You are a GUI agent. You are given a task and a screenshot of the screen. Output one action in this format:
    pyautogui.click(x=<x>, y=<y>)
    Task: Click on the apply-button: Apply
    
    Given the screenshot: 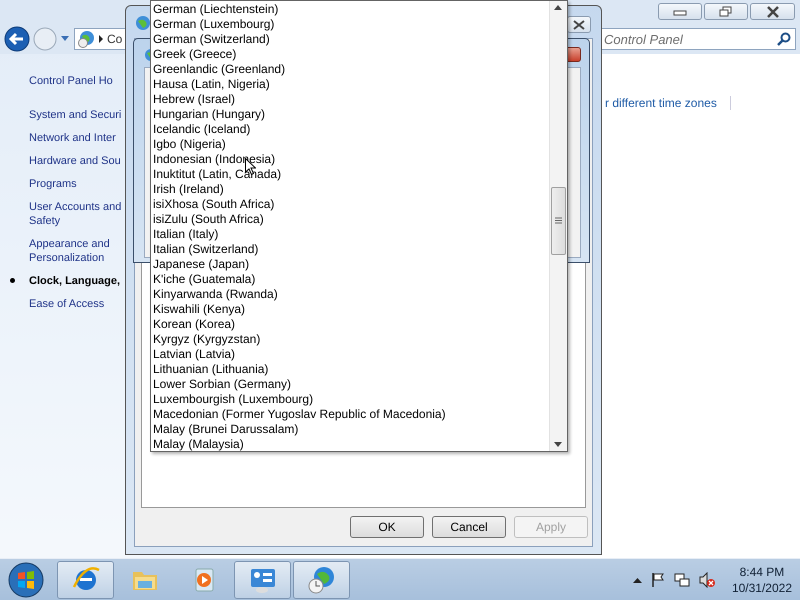 What is the action you would take?
    pyautogui.click(x=551, y=527)
    